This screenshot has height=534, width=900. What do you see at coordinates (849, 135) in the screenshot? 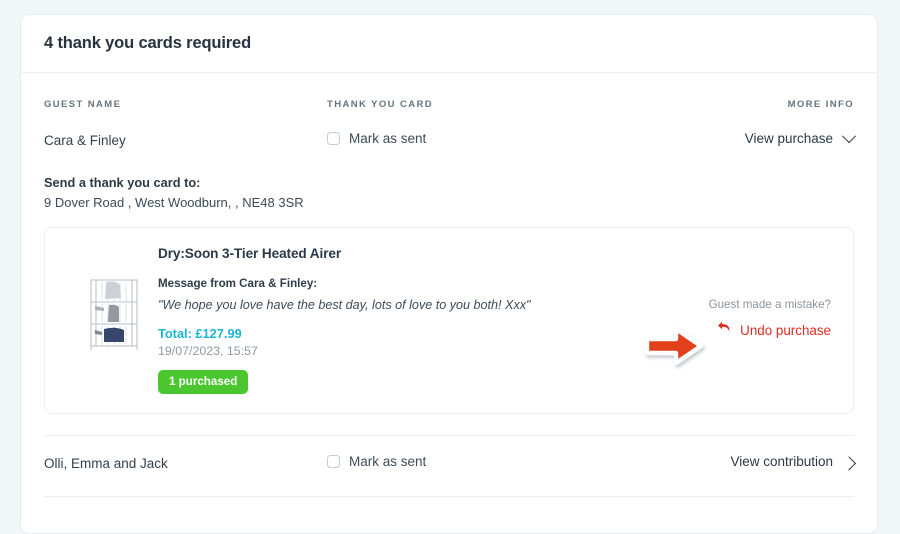
I see `chevron-down-icon` at bounding box center [849, 135].